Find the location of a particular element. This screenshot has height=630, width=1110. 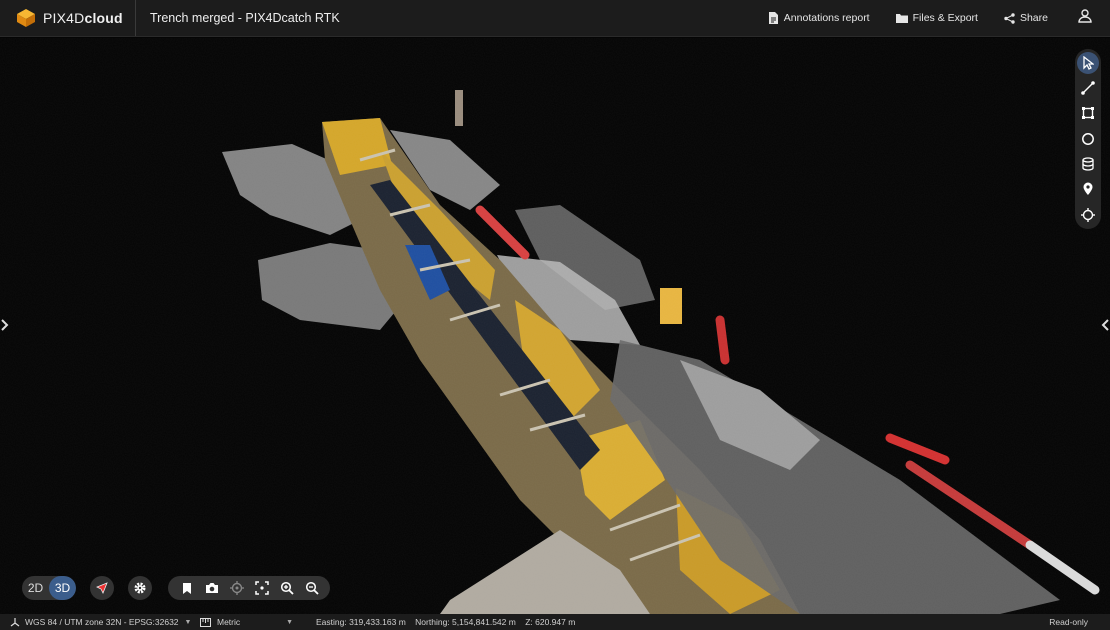

zoom-out-icon is located at coordinates (312, 588).